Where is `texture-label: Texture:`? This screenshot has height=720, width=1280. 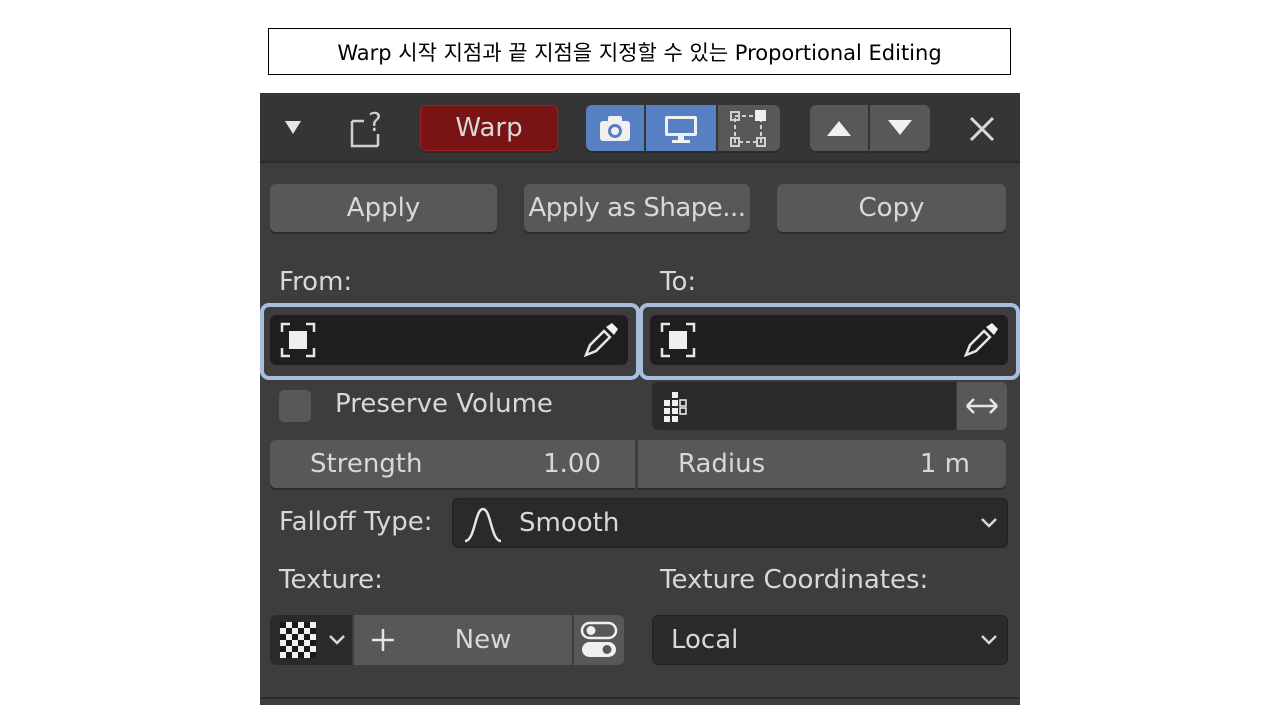 texture-label: Texture: is located at coordinates (331, 580).